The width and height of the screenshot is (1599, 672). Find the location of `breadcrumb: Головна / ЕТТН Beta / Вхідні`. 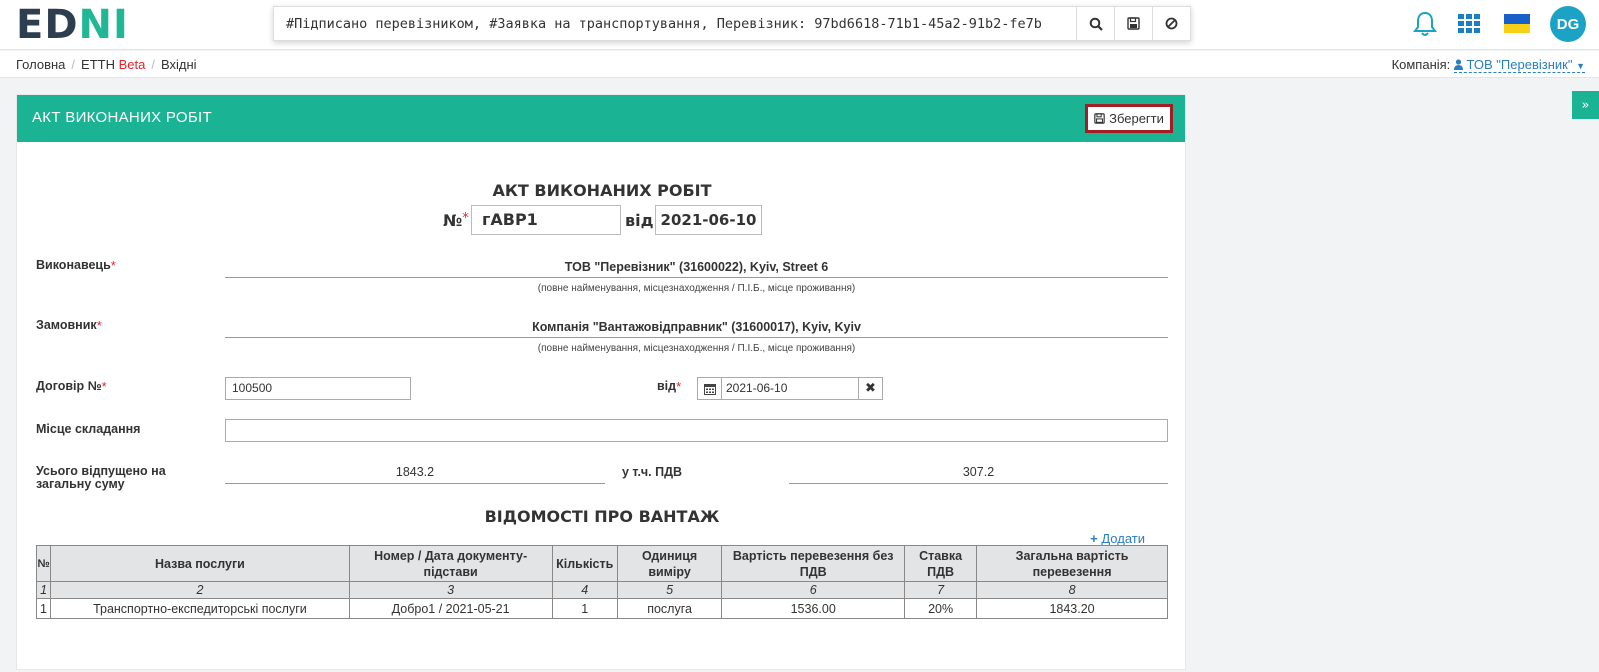

breadcrumb: Головна / ЕТТН Beta / Вхідні is located at coordinates (106, 64).